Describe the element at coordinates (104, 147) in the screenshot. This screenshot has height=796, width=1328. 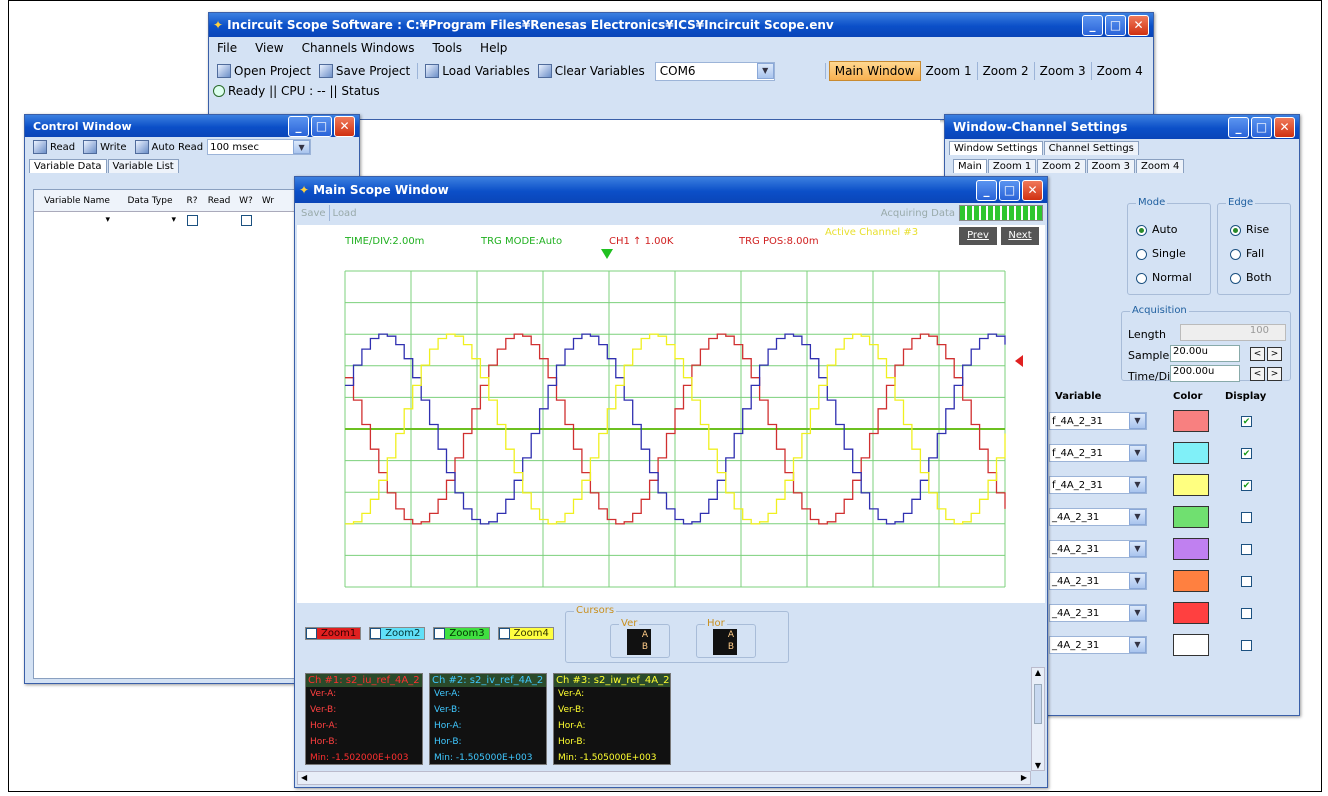
I see `write-button: Write` at that location.